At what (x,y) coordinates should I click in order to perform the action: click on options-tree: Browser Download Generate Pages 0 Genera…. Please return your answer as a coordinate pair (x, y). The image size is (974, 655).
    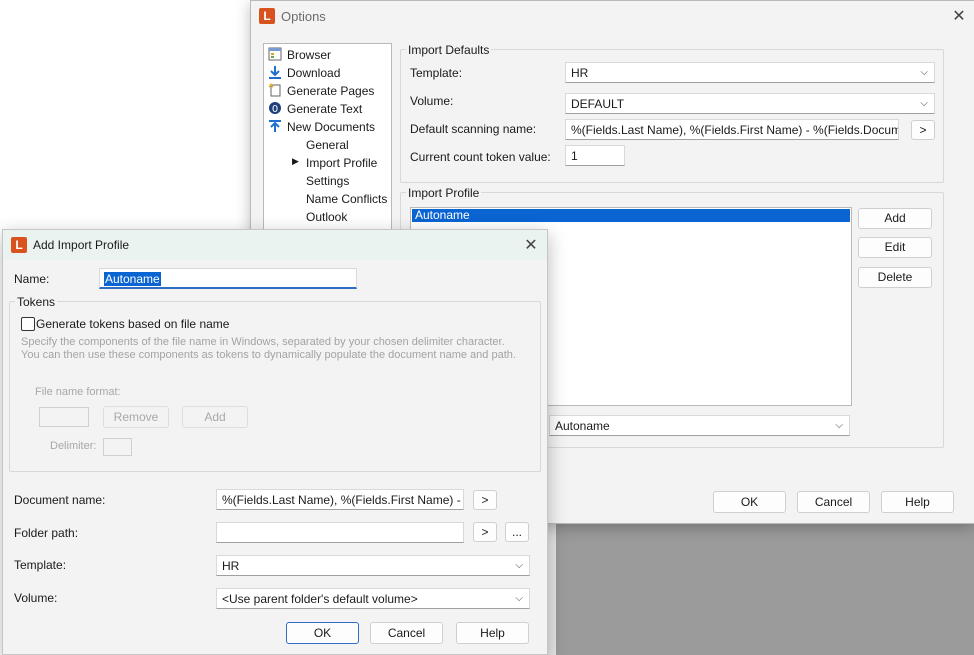
    Looking at the image, I should click on (327, 144).